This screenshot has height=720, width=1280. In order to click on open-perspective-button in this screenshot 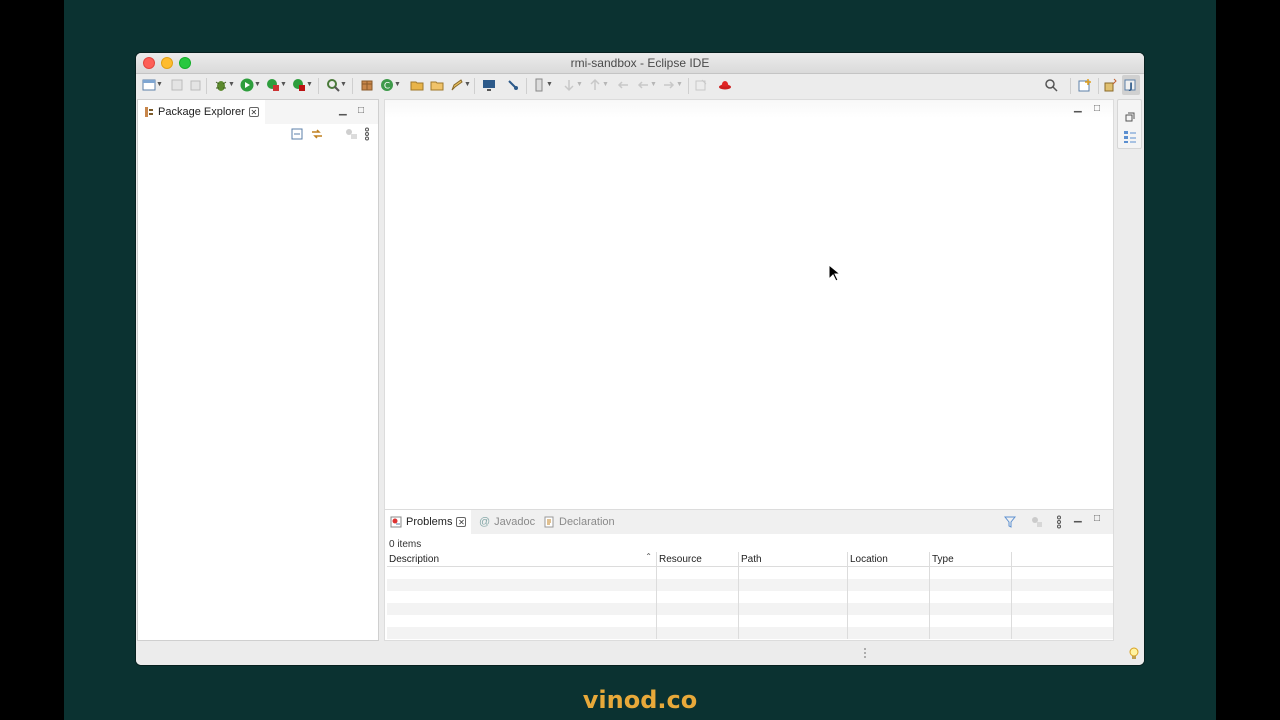, I will do `click(1085, 85)`.